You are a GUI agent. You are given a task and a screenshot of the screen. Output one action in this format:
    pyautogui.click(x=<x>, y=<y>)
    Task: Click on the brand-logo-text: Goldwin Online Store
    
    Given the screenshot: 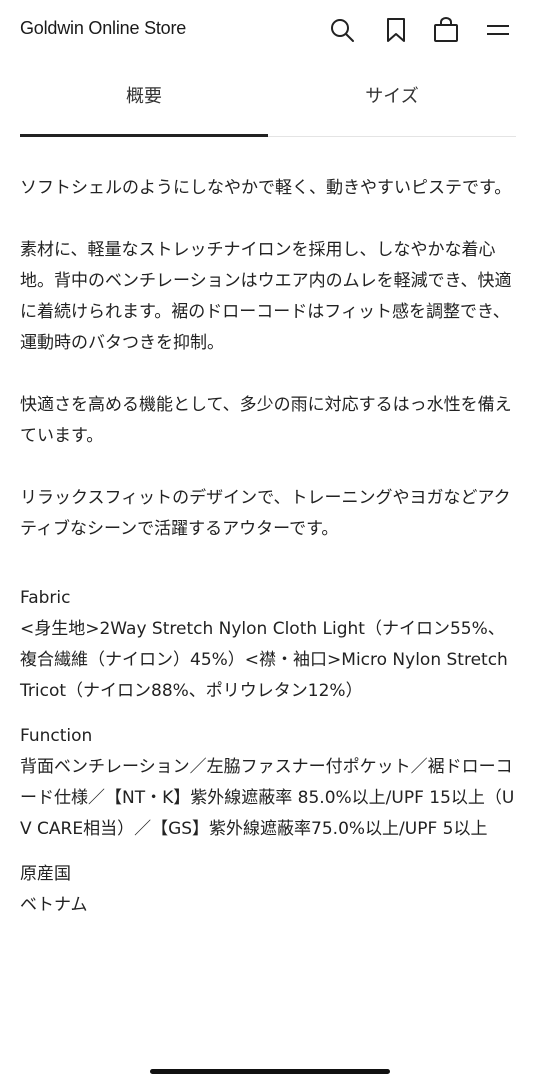 What is the action you would take?
    pyautogui.click(x=103, y=28)
    